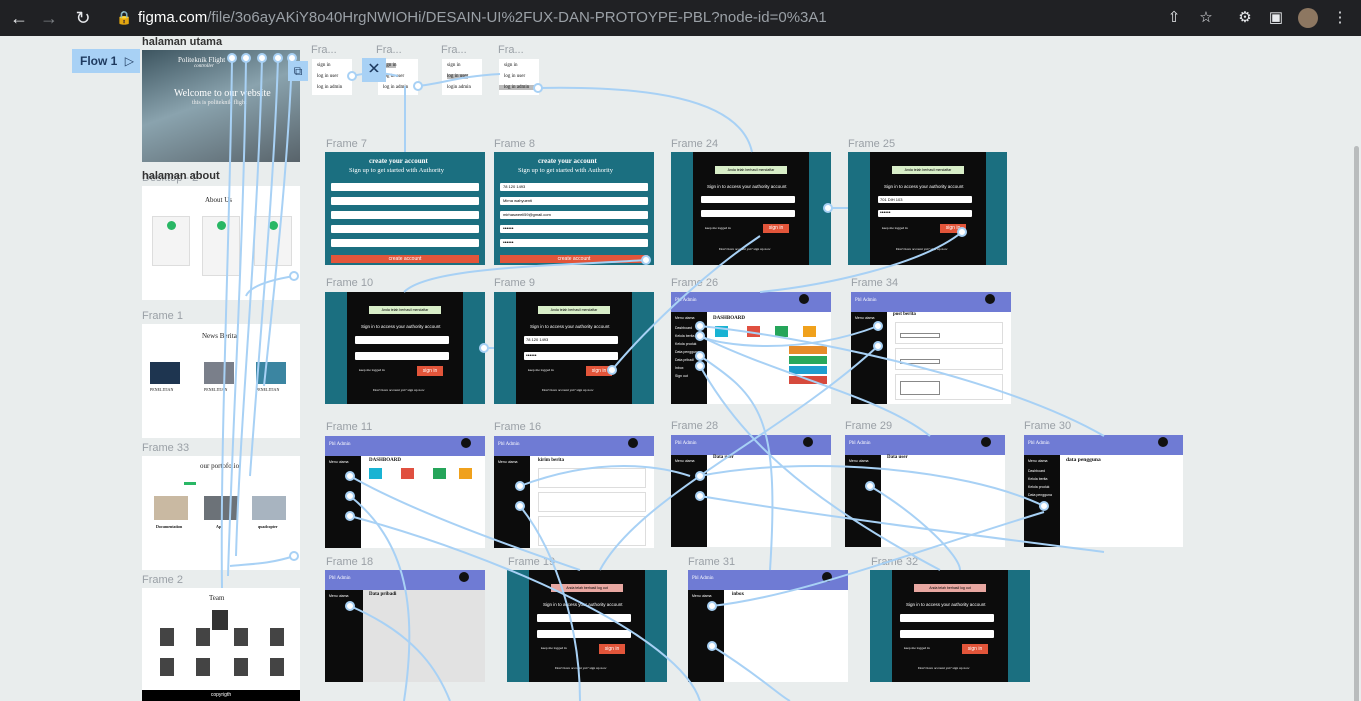 This screenshot has height=701, width=1361. Describe the element at coordinates (1340, 18) in the screenshot. I see `menu-dots-icon: ⋮` at that location.